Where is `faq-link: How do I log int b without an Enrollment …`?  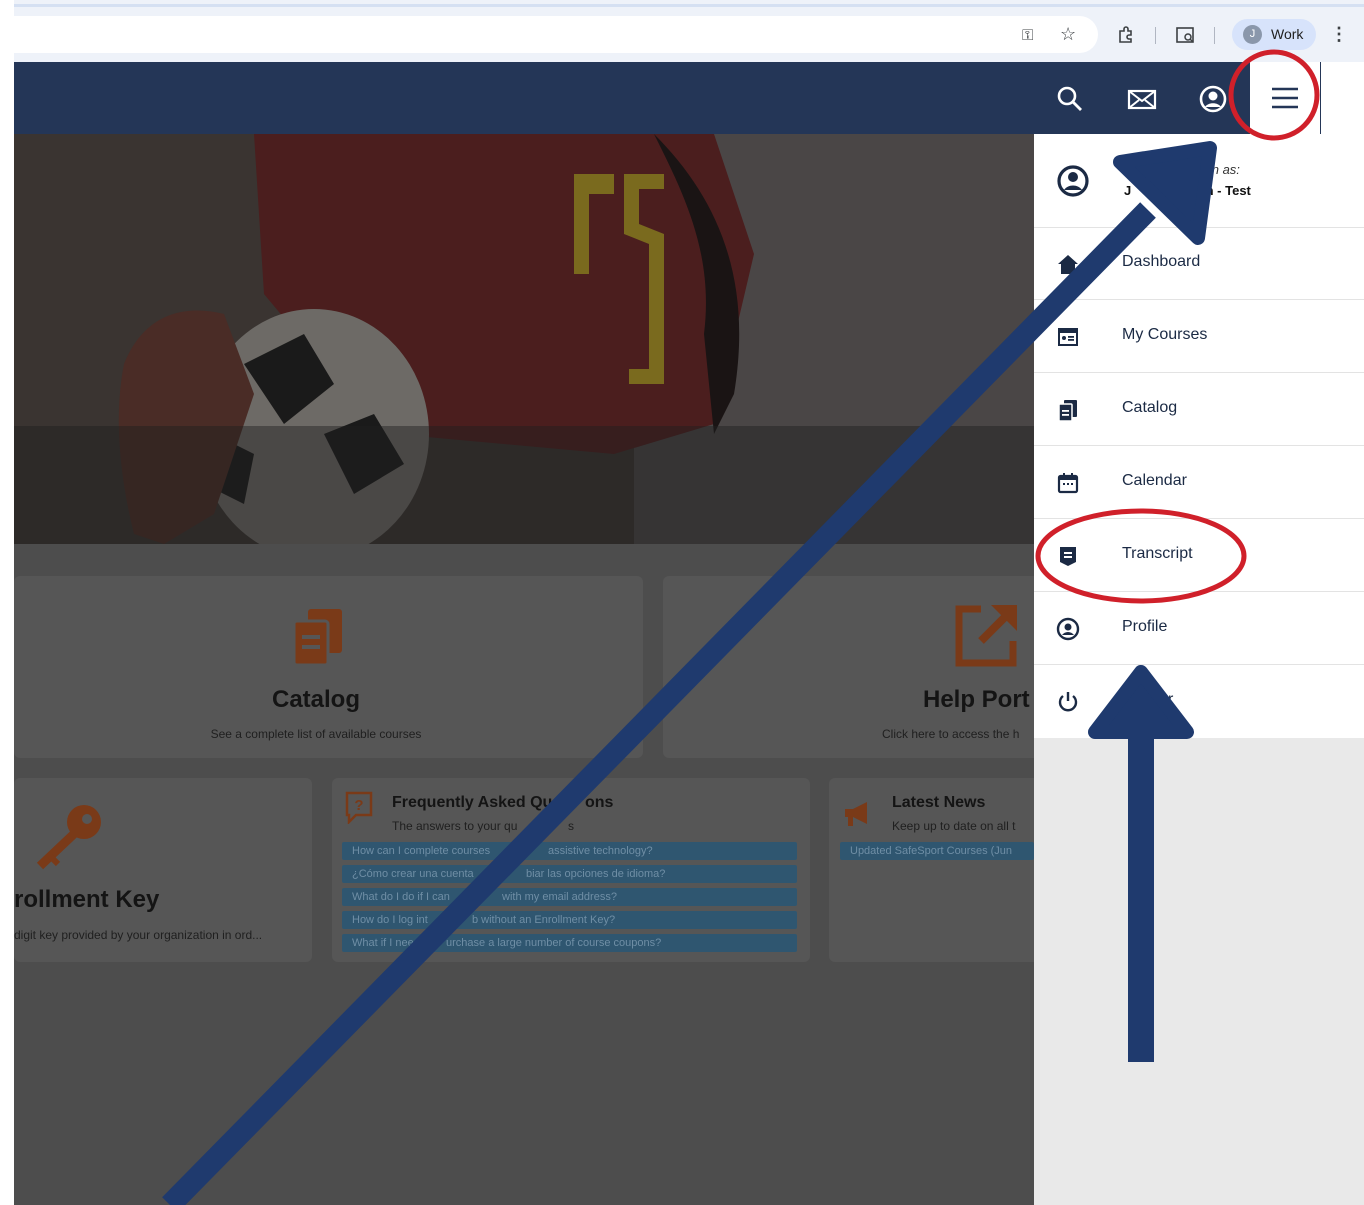
faq-link: How do I log int b without an Enrollment … is located at coordinates (569, 920).